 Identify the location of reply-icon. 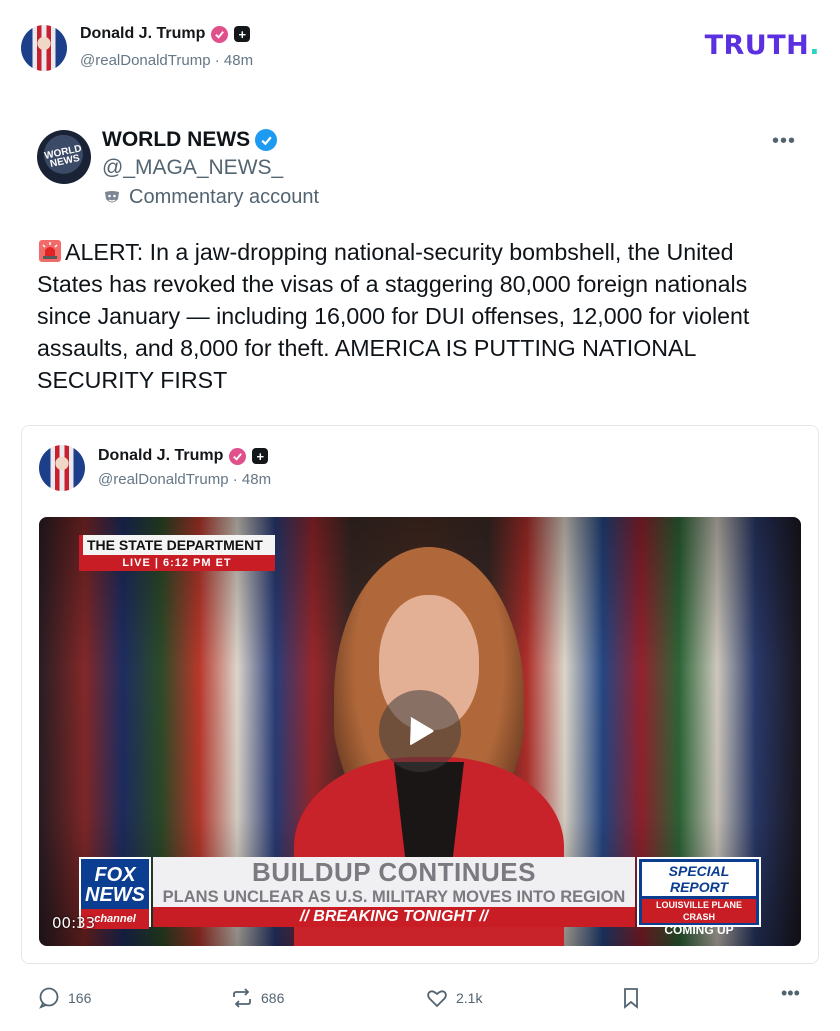
(49, 998).